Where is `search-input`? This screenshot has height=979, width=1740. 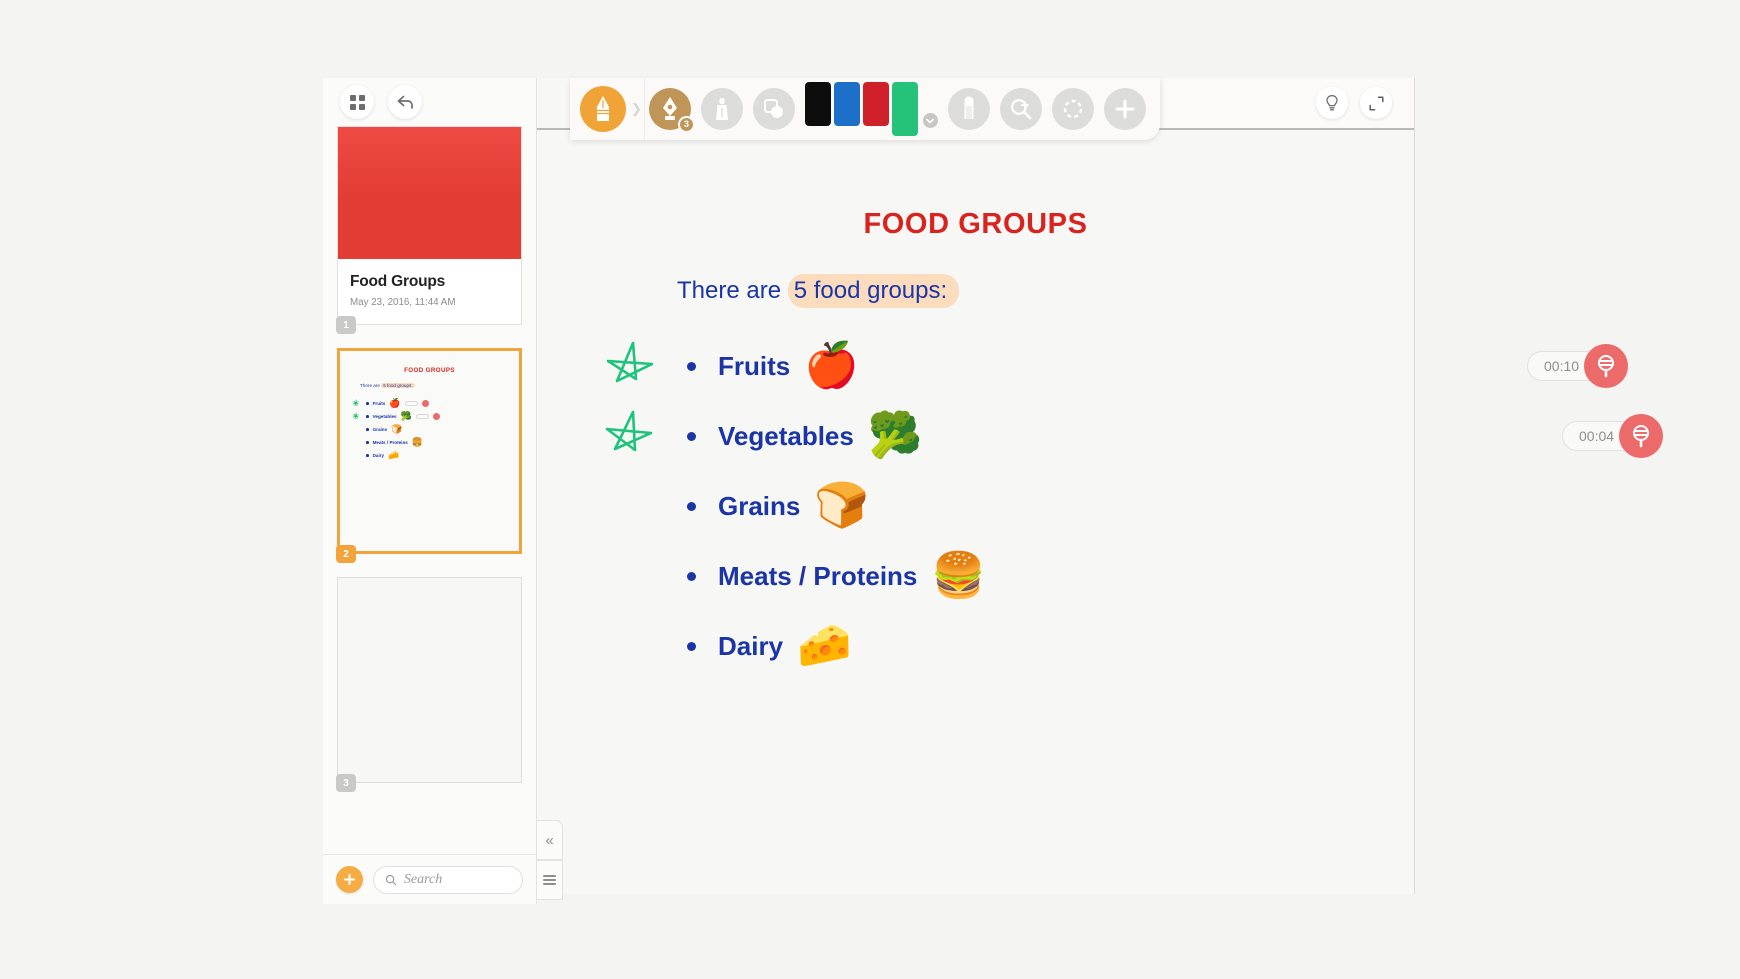
search-input is located at coordinates (457, 879).